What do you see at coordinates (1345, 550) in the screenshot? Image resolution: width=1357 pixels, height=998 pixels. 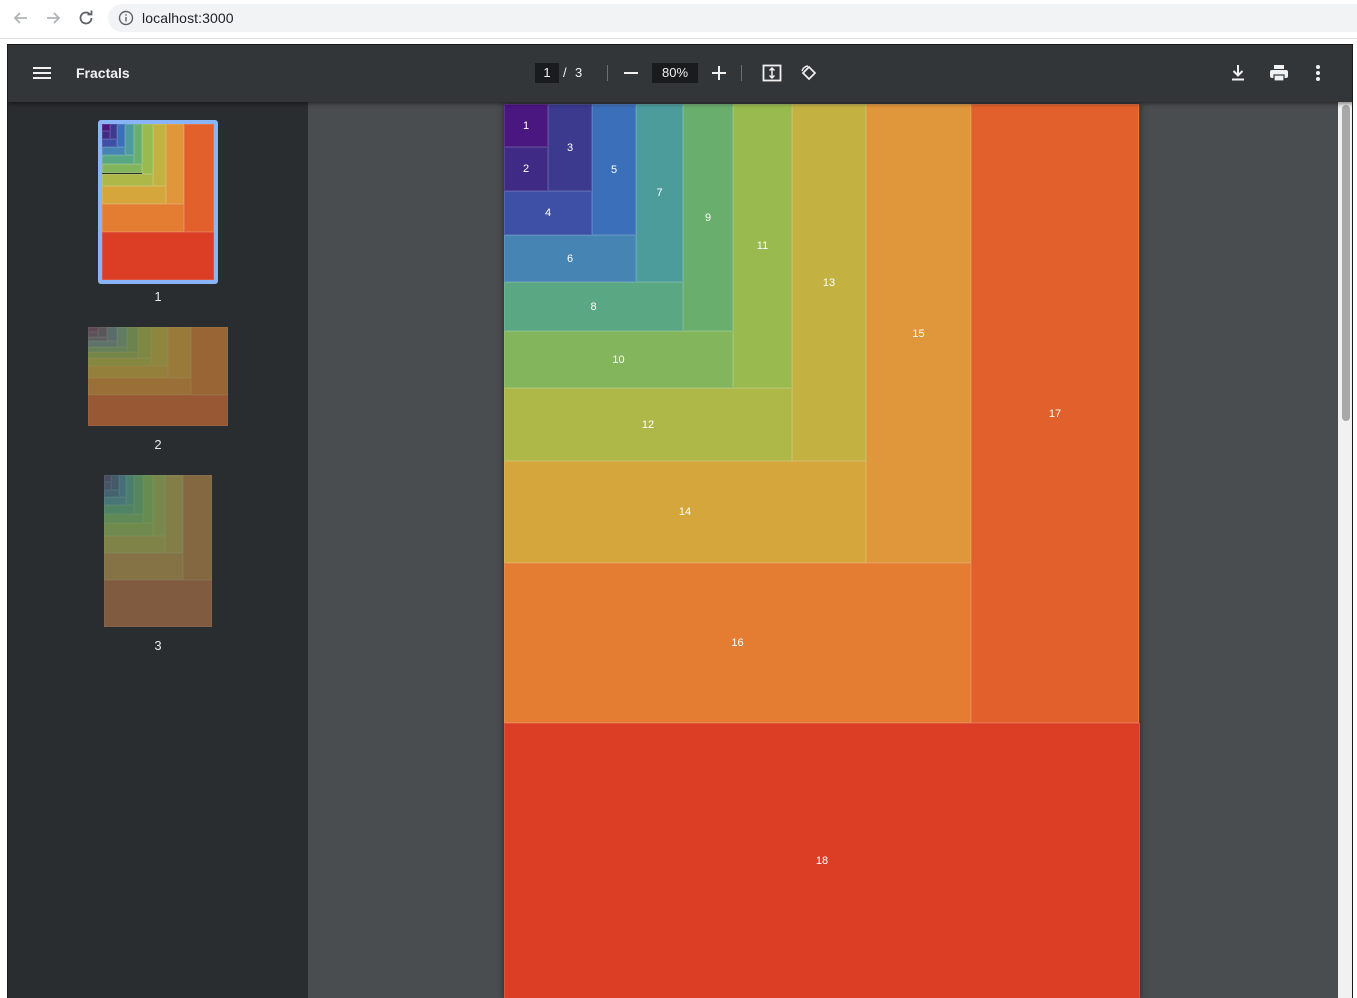 I see `scrollbar` at bounding box center [1345, 550].